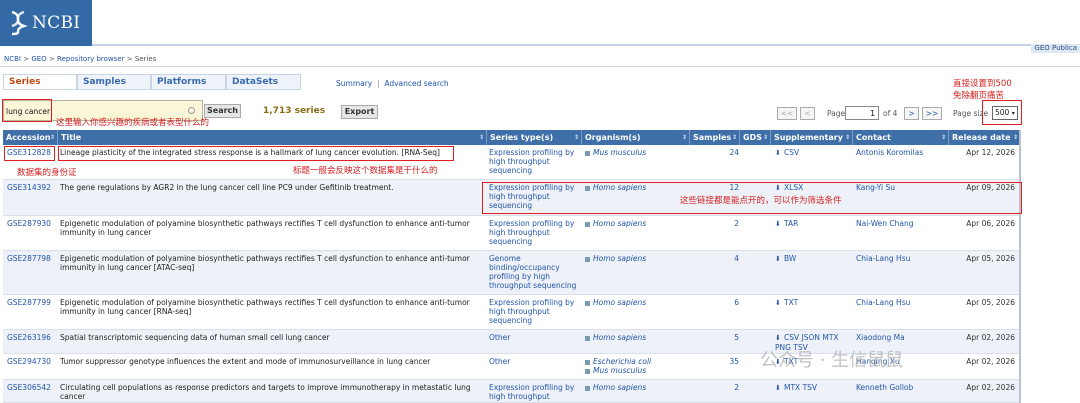  What do you see at coordinates (1002, 112) in the screenshot?
I see `page-size-highlight-box` at bounding box center [1002, 112].